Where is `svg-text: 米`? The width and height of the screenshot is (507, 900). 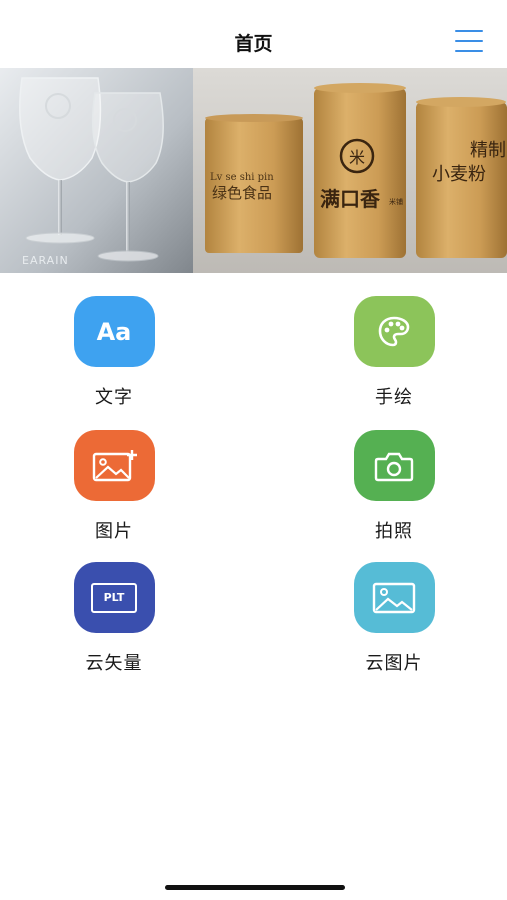
svg-text: 米 is located at coordinates (357, 157).